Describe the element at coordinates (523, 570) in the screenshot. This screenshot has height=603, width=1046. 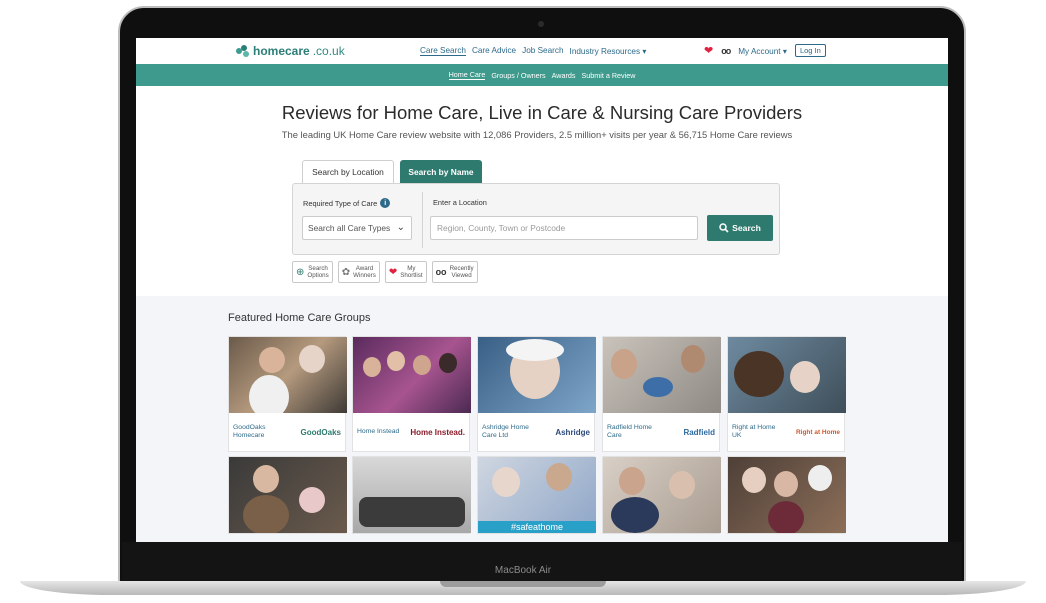
I see `device-label: MacBook Air` at that location.